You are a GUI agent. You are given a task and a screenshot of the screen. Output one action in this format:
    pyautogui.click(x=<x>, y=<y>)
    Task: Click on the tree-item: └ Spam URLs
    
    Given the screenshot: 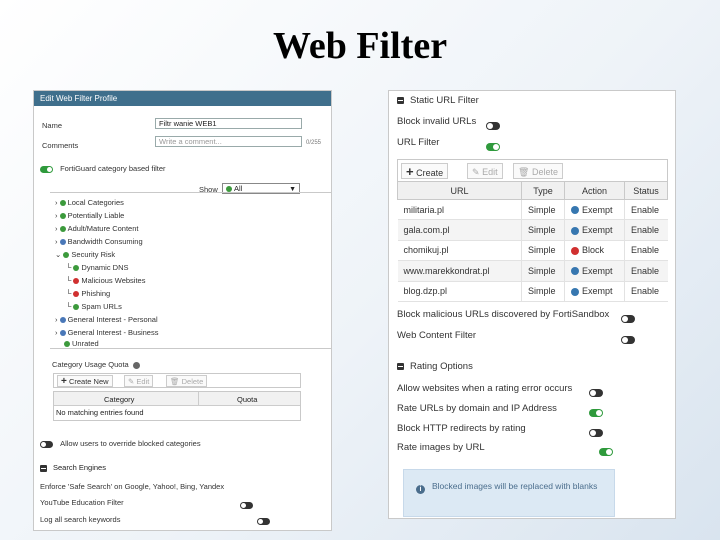 What is the action you would take?
    pyautogui.click(x=94, y=306)
    